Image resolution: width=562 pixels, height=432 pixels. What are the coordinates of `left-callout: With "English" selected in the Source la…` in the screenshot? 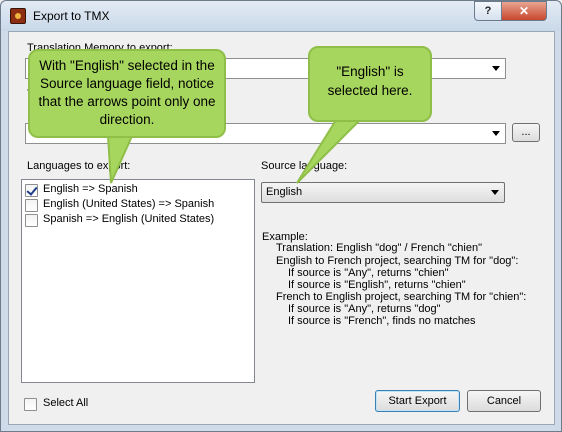 It's located at (127, 93).